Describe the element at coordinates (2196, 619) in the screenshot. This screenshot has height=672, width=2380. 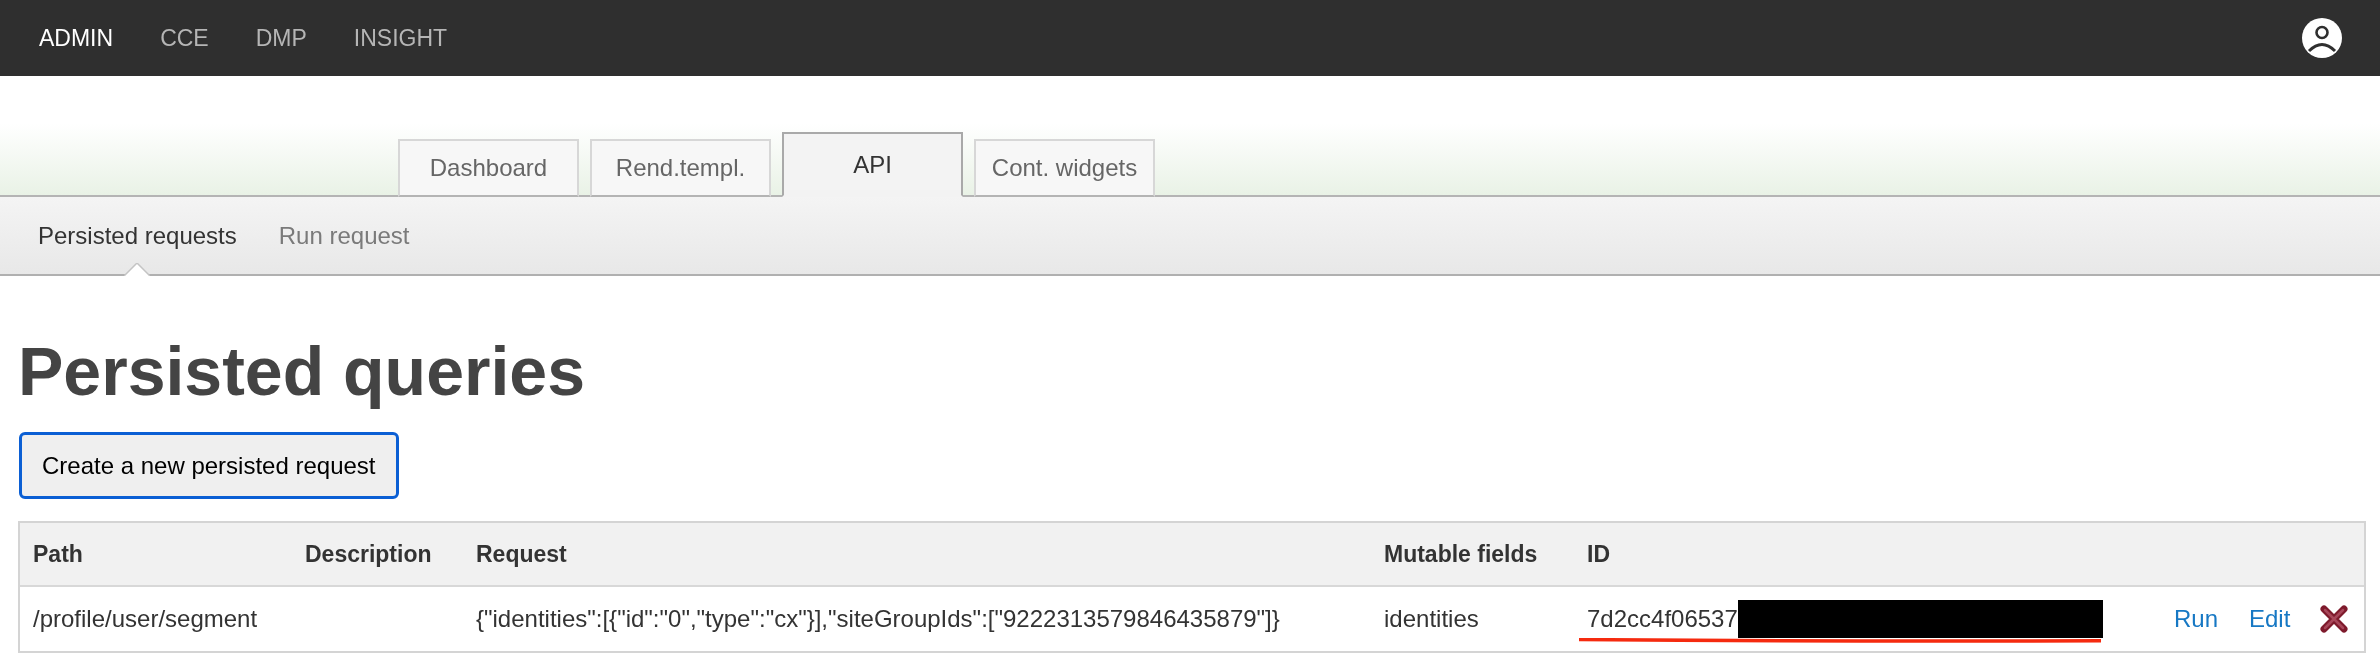
I see `run-link: Run` at that location.